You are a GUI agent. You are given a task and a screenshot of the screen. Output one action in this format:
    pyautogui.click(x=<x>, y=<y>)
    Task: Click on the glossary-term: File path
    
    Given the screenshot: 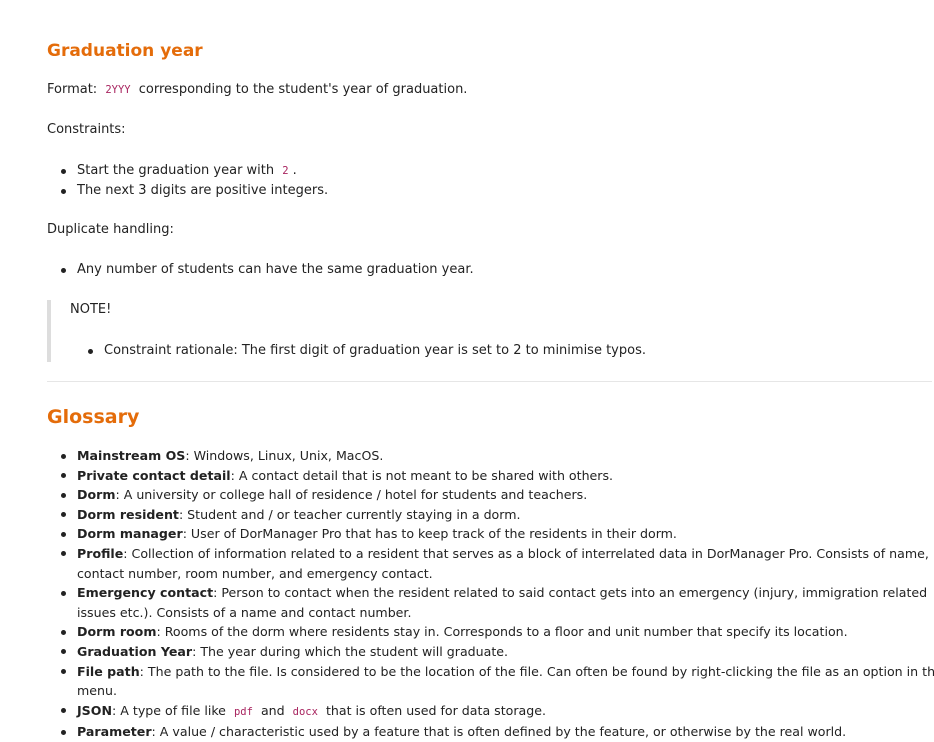 What is the action you would take?
    pyautogui.click(x=108, y=671)
    